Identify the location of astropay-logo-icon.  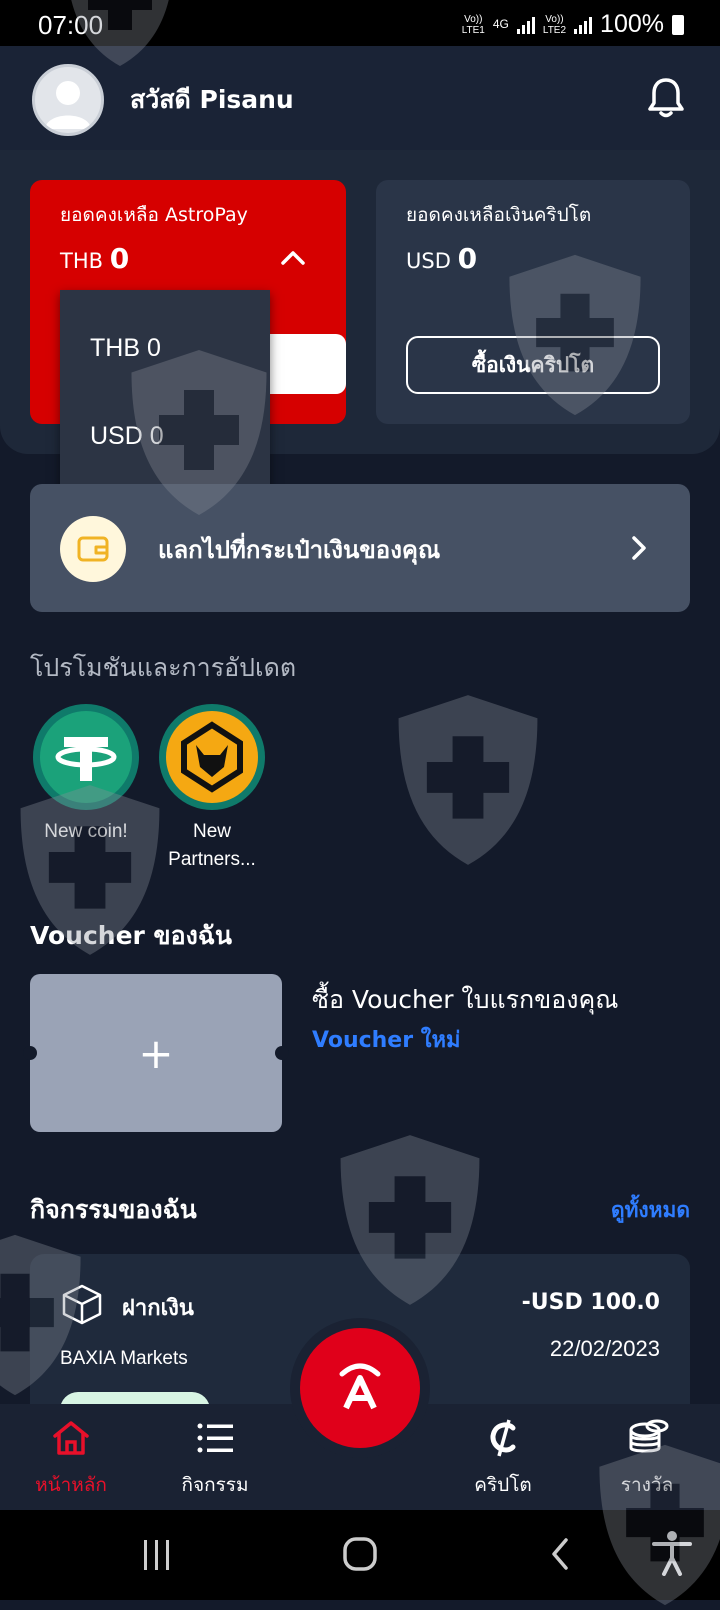
(360, 1386).